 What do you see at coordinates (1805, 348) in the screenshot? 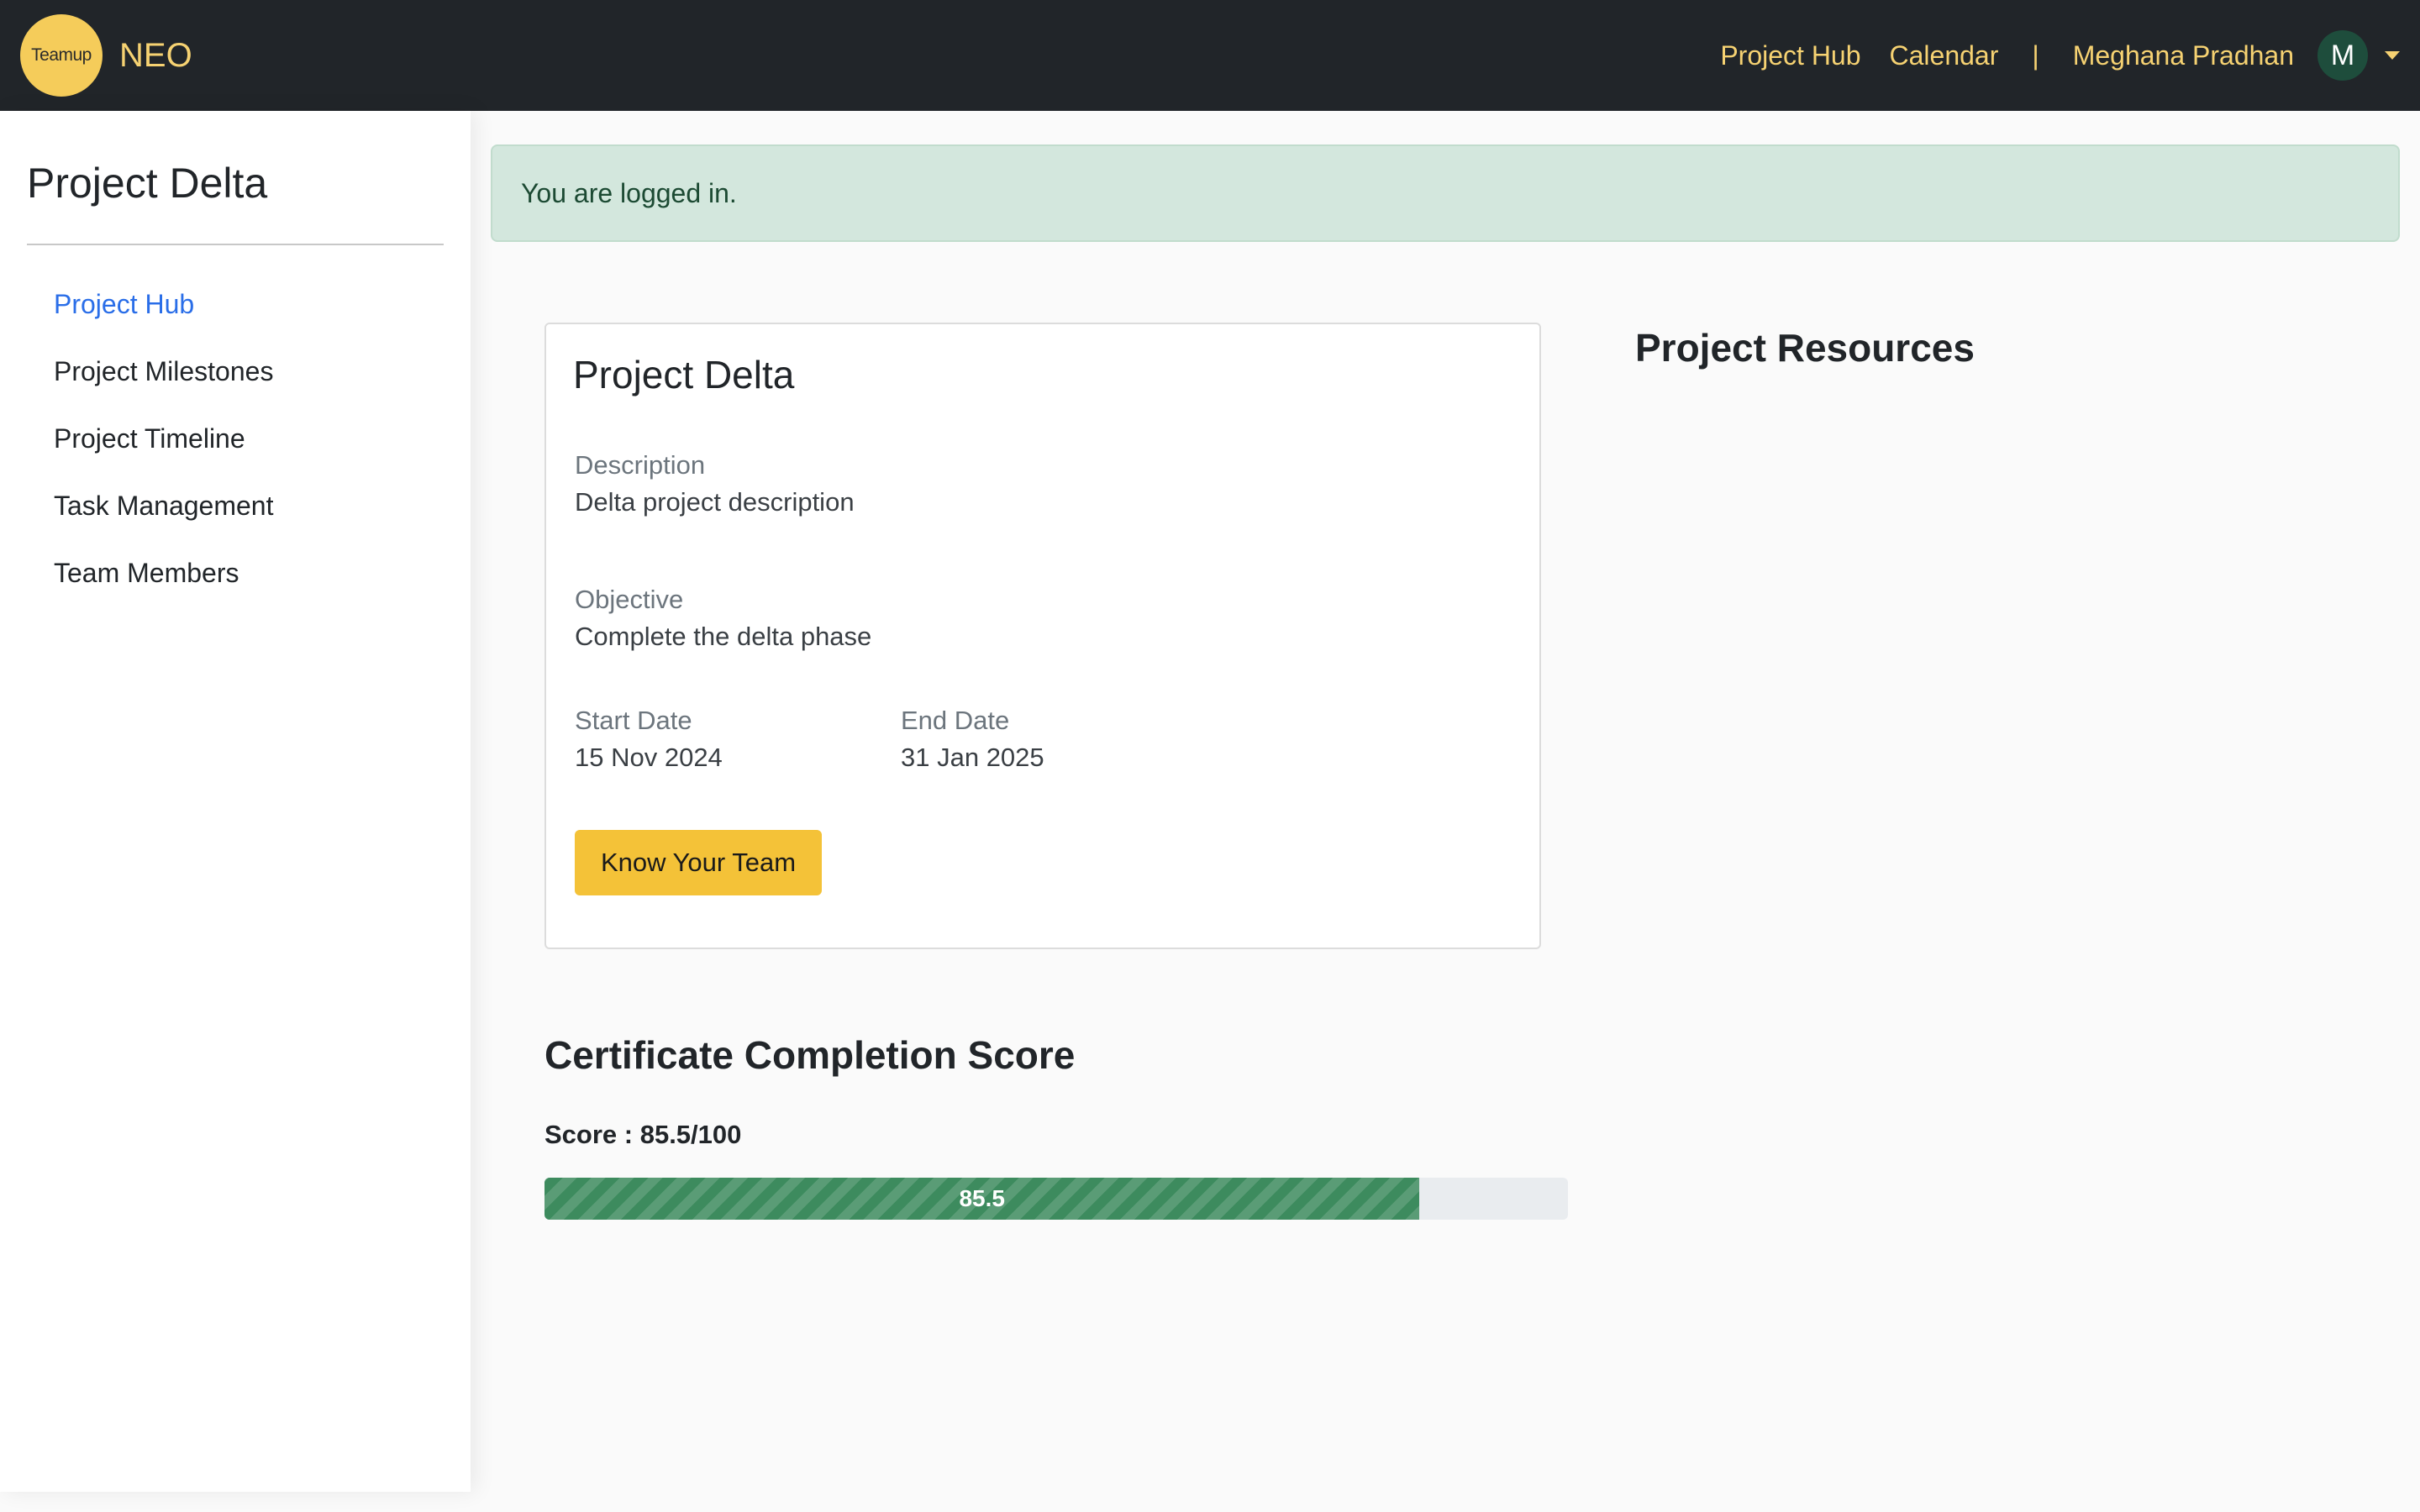
I see `project-resources-title: Project Resources` at bounding box center [1805, 348].